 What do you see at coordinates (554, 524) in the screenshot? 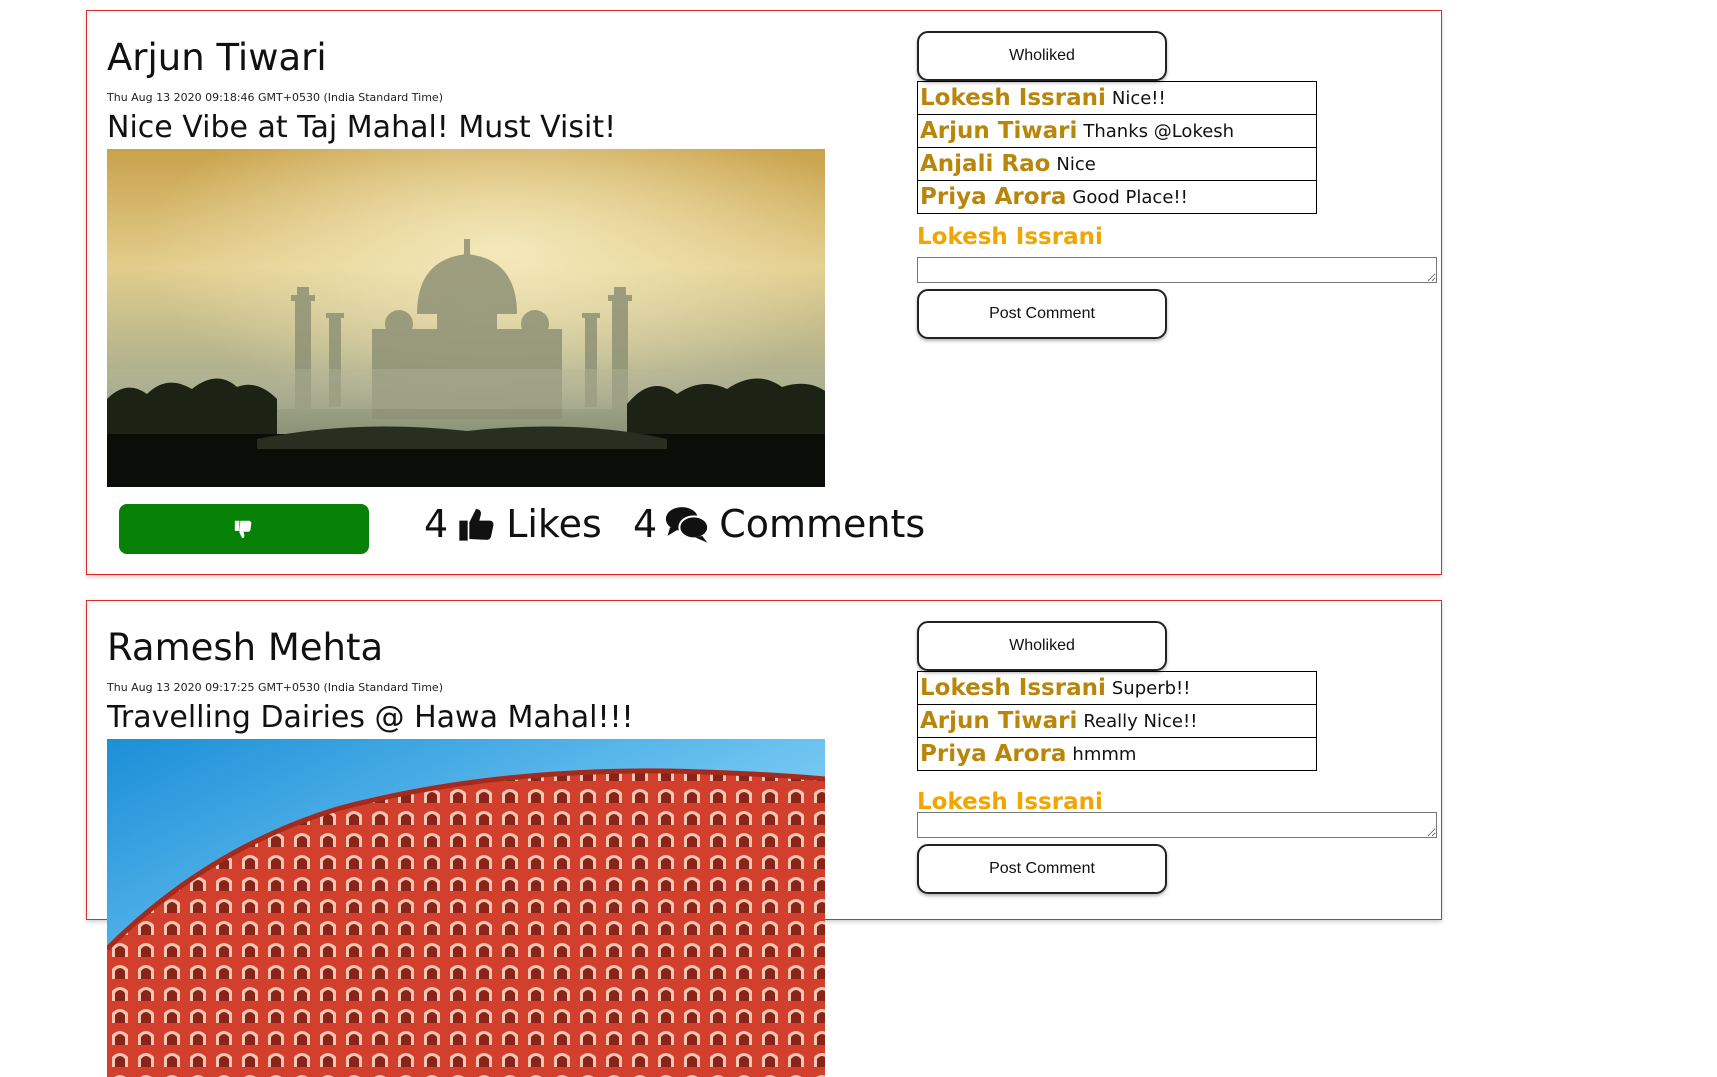
I see `likes-label: Likes` at bounding box center [554, 524].